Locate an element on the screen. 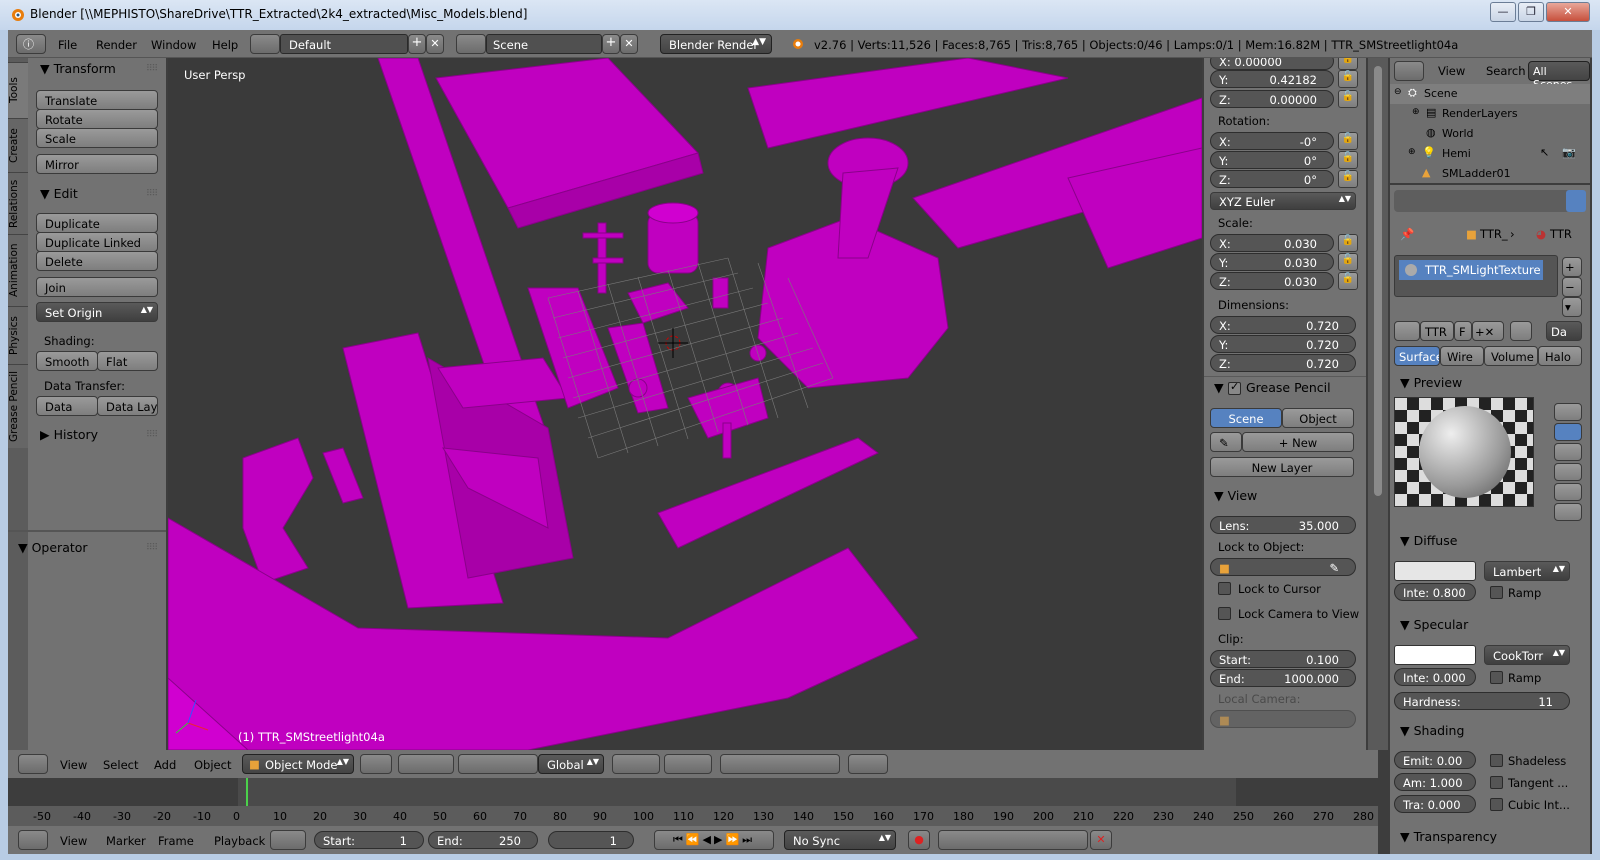  record-icon: ● is located at coordinates (919, 840).